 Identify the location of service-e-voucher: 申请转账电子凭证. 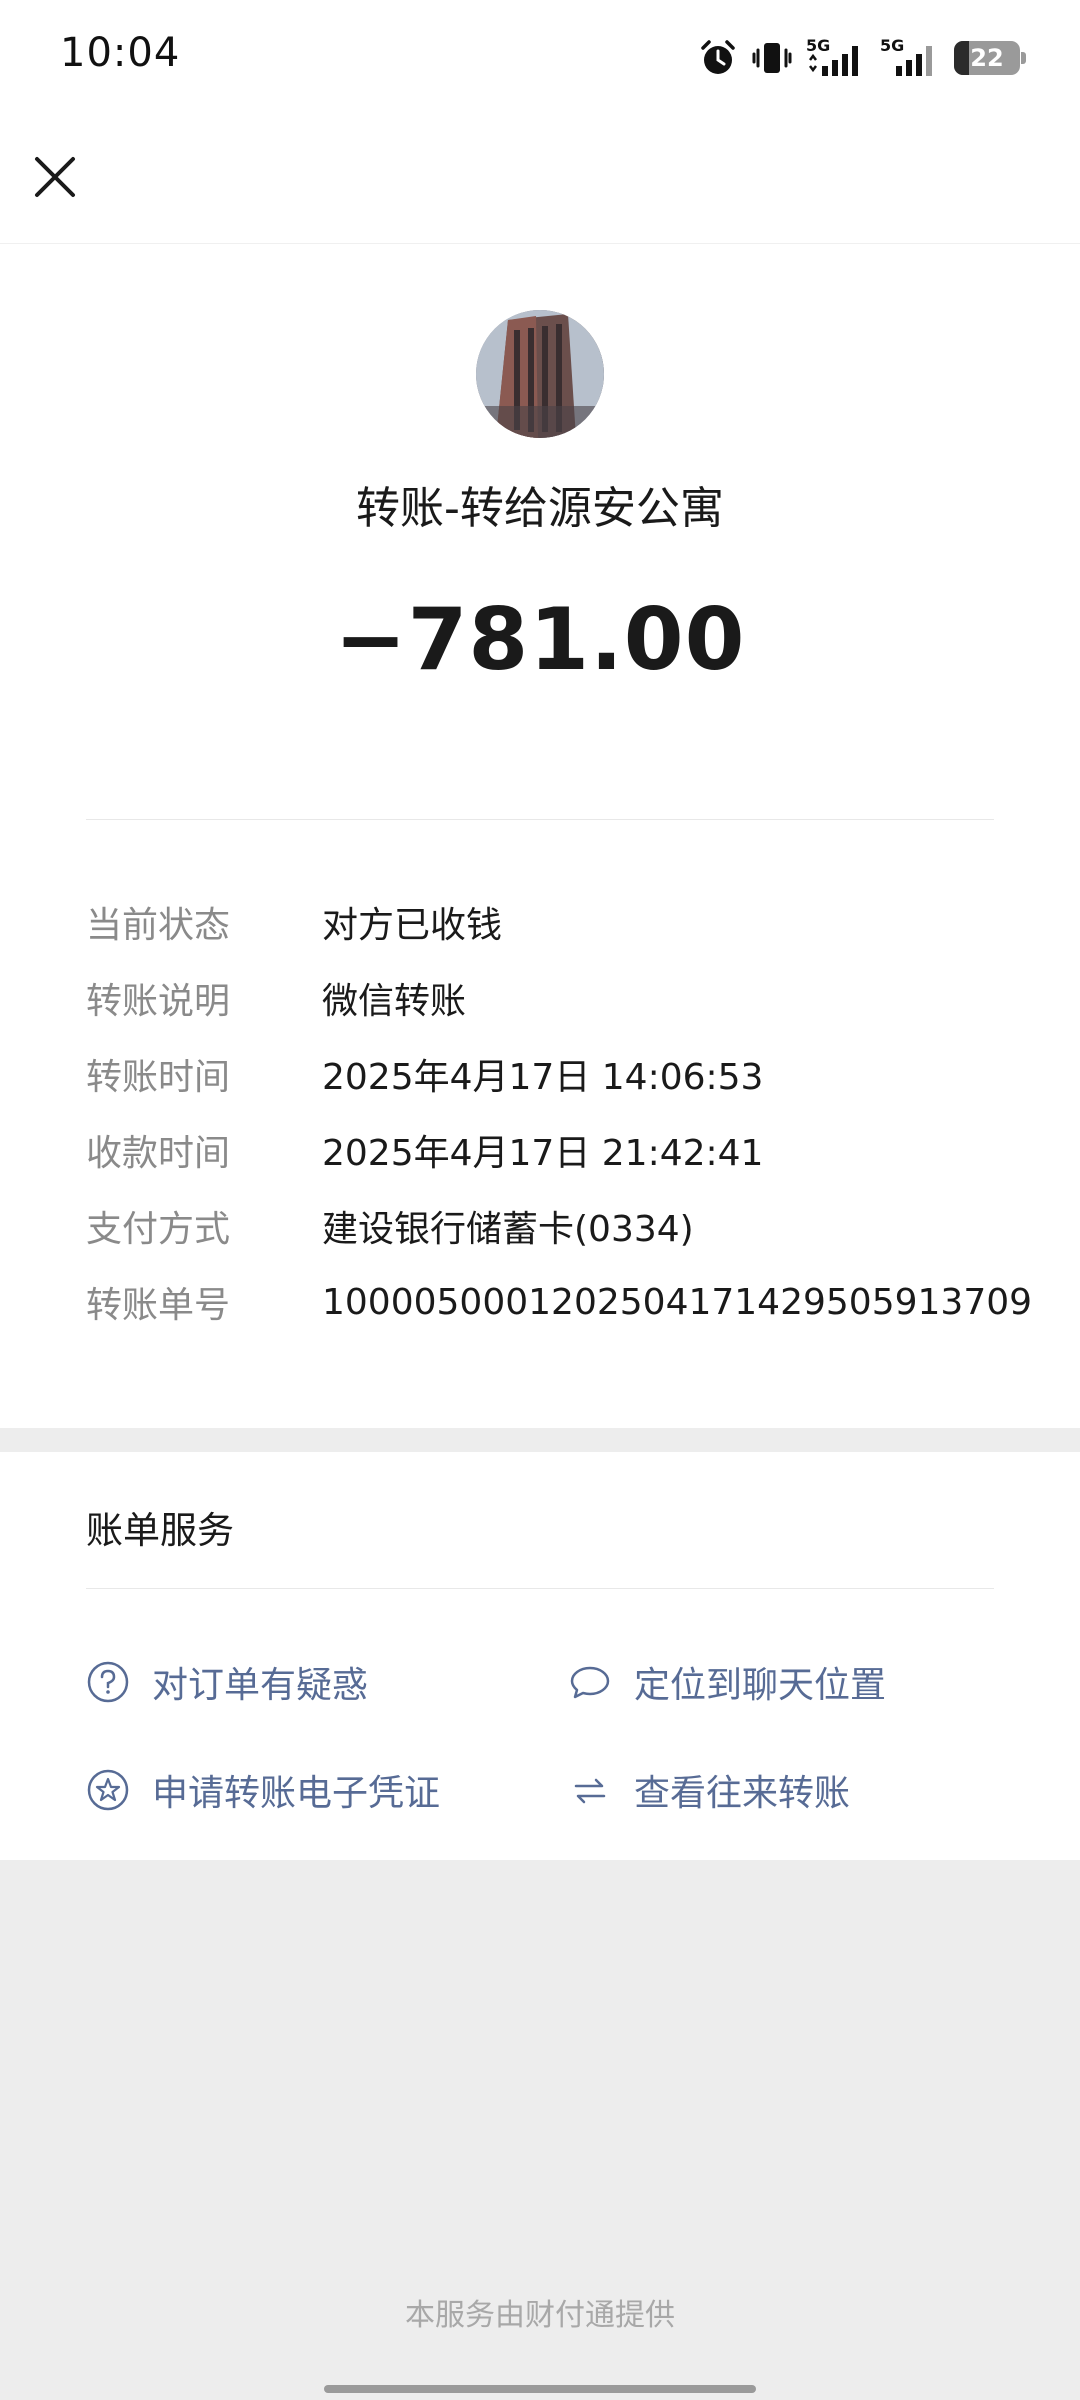
(263, 1790).